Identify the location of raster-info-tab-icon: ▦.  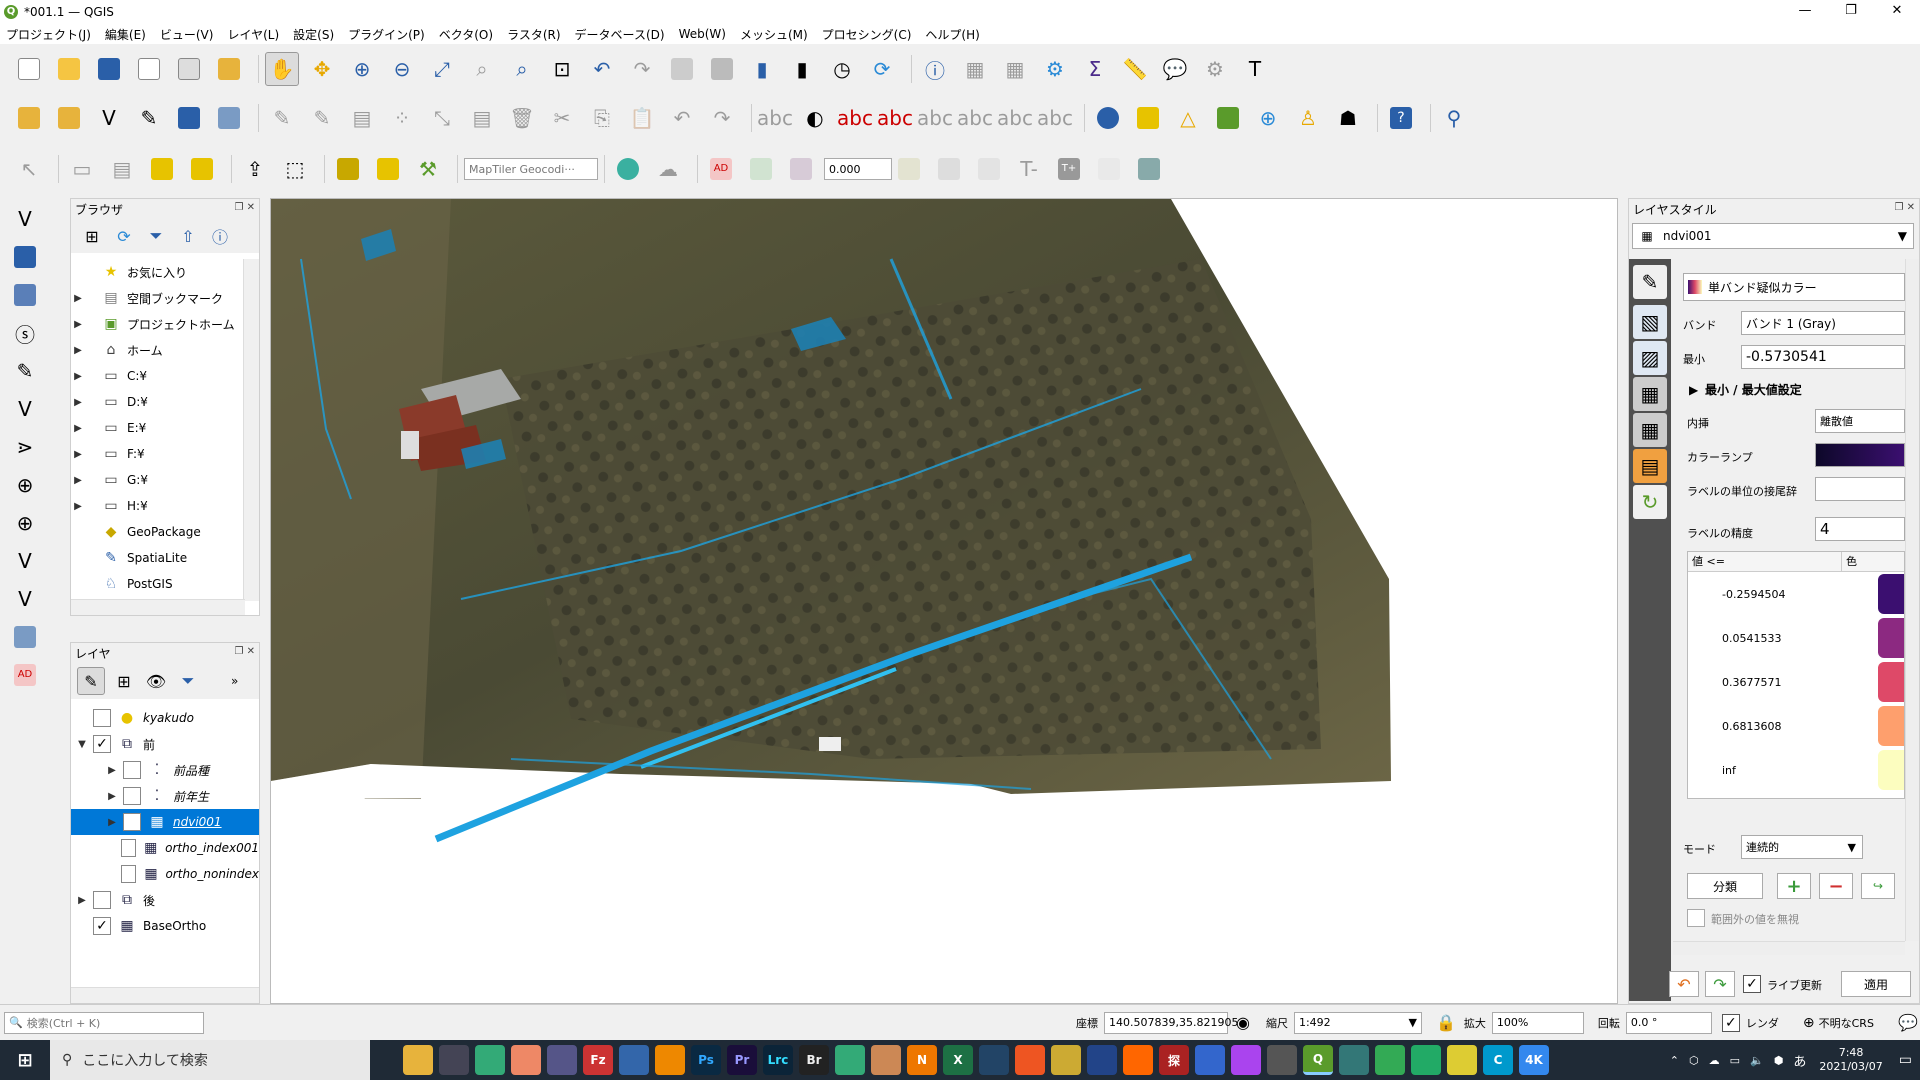
(1650, 430).